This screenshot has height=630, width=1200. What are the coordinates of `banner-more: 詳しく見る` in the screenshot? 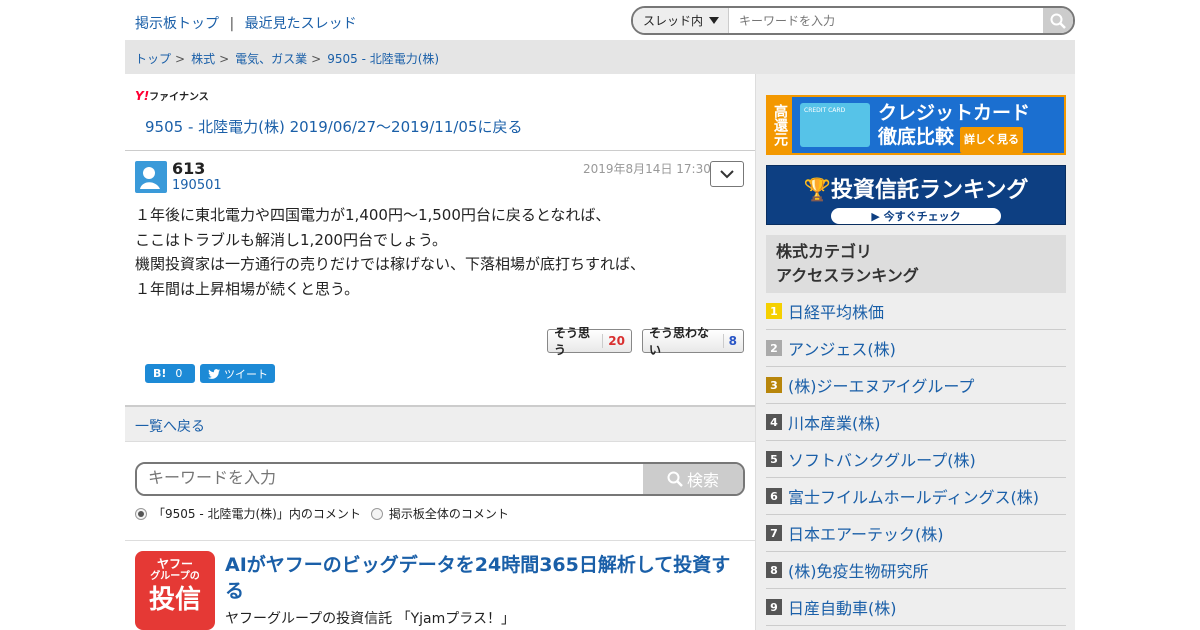 It's located at (992, 140).